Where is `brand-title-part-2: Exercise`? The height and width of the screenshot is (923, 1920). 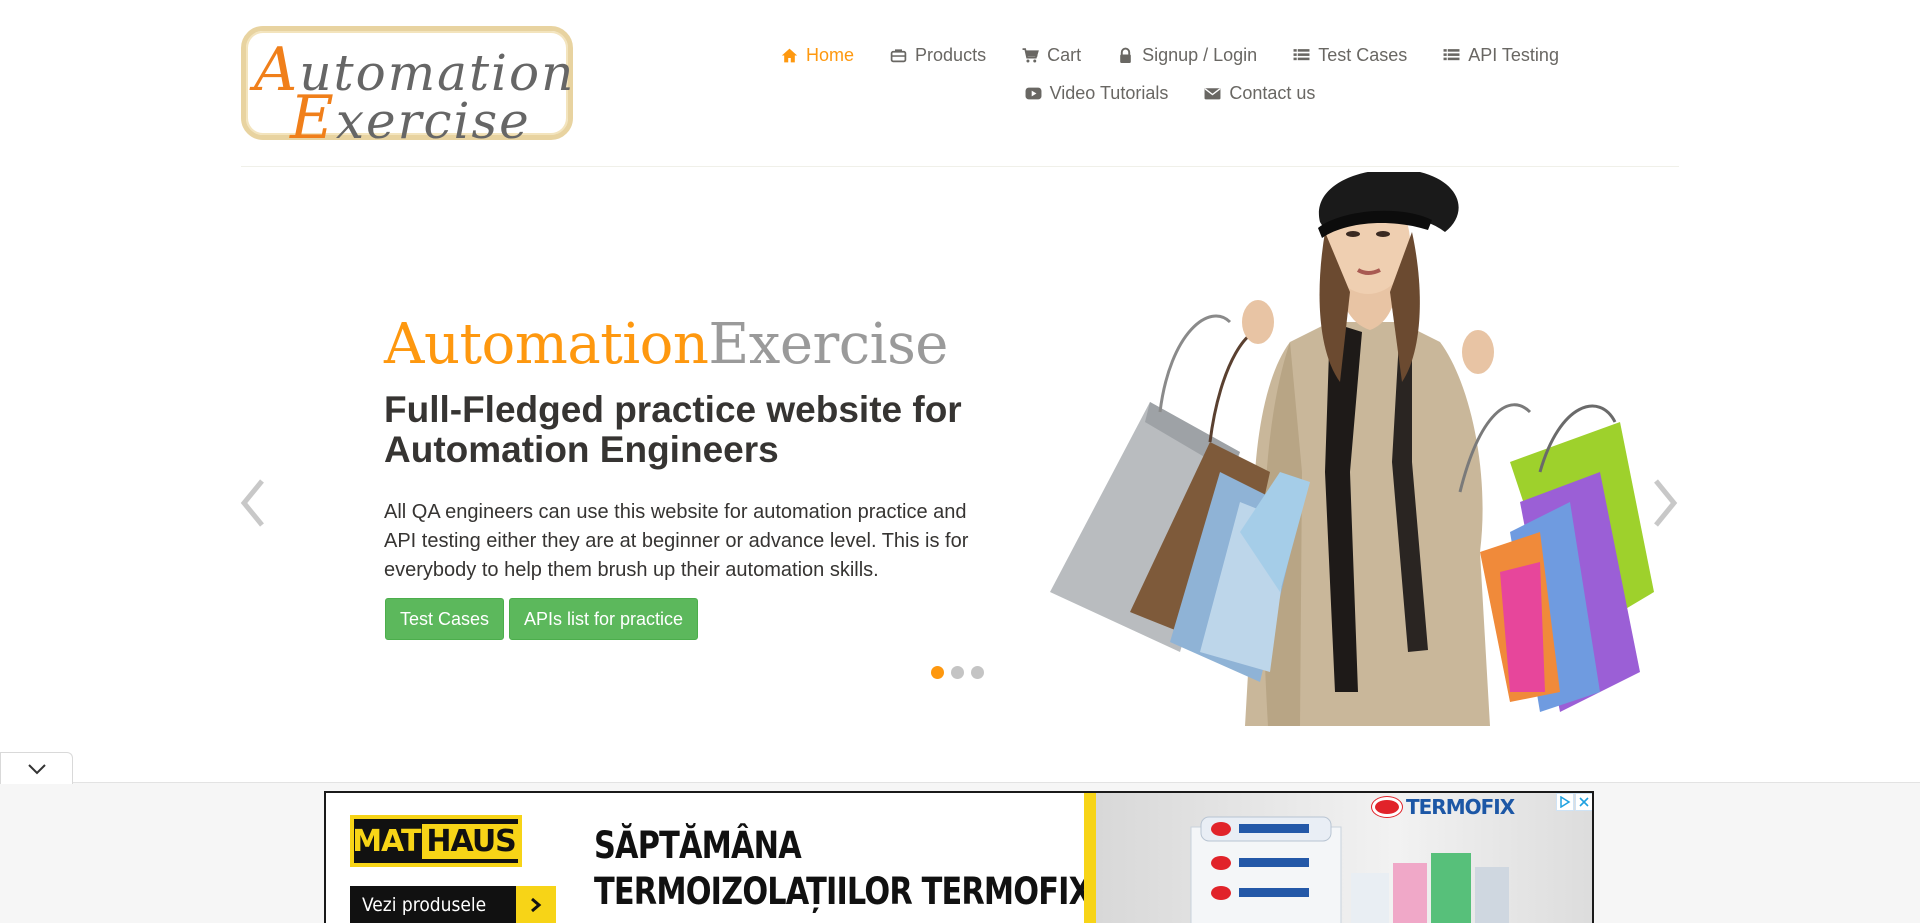
brand-title-part-2: Exercise is located at coordinates (828, 344).